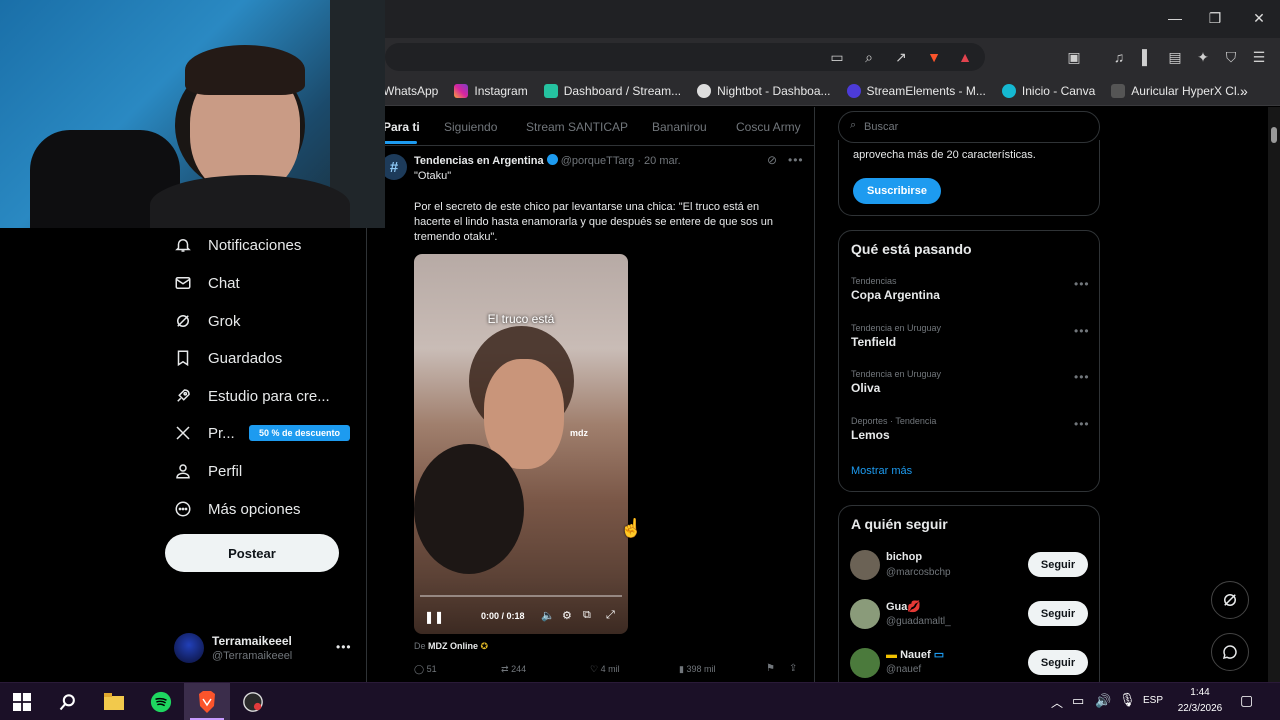 The image size is (1280, 720). What do you see at coordinates (793, 668) in the screenshot?
I see `share-tweet-icon: ⇪` at bounding box center [793, 668].